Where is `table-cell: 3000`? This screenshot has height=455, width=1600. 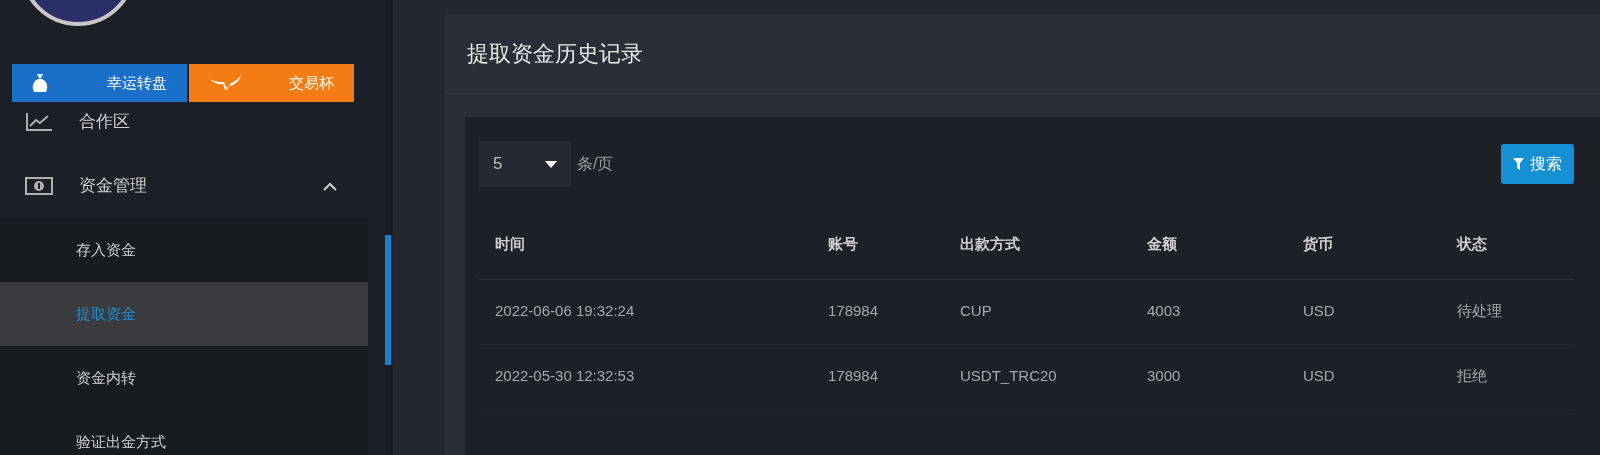 table-cell: 3000 is located at coordinates (1209, 376).